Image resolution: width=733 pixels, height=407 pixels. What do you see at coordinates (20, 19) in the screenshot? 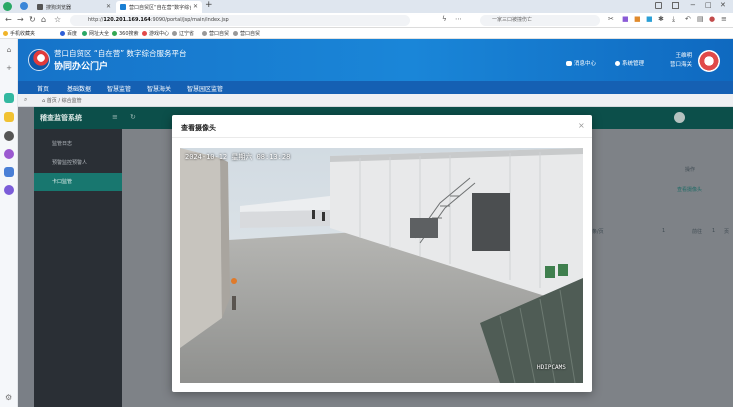
I see `forward-icon: →` at bounding box center [20, 19].